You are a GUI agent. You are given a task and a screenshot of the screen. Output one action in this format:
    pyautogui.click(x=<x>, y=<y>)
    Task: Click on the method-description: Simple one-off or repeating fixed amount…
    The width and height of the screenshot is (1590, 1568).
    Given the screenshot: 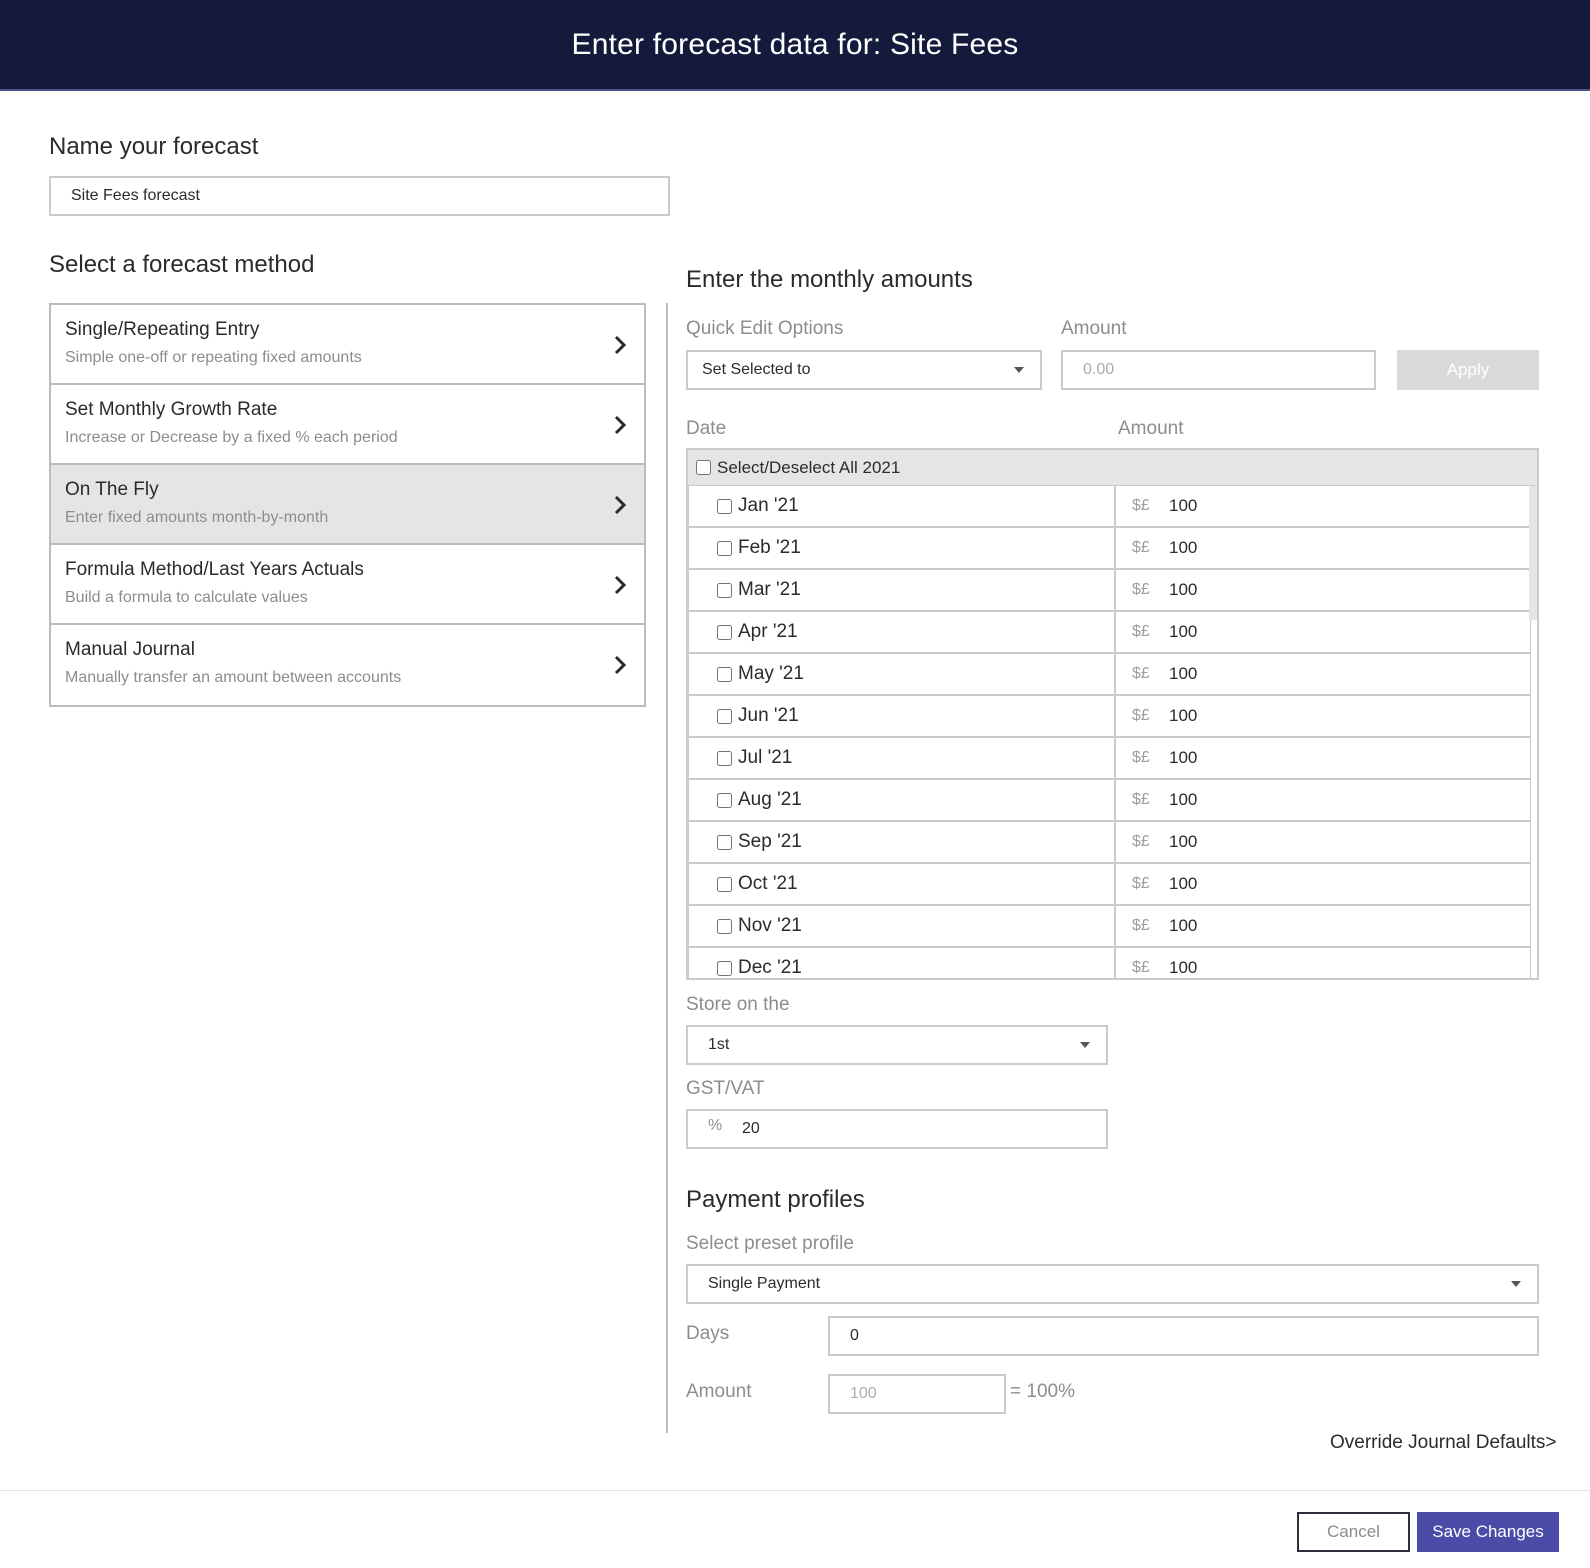 What is the action you would take?
    pyautogui.click(x=213, y=357)
    